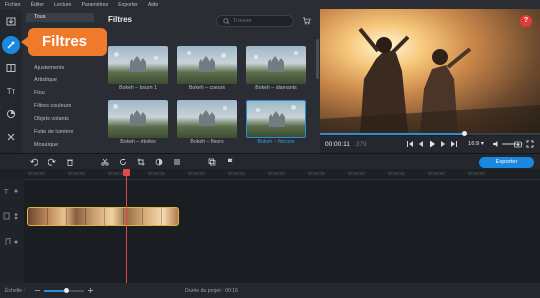 This screenshot has height=298, width=540. Describe the element at coordinates (306, 20) in the screenshot. I see `store-cart-icon` at that location.